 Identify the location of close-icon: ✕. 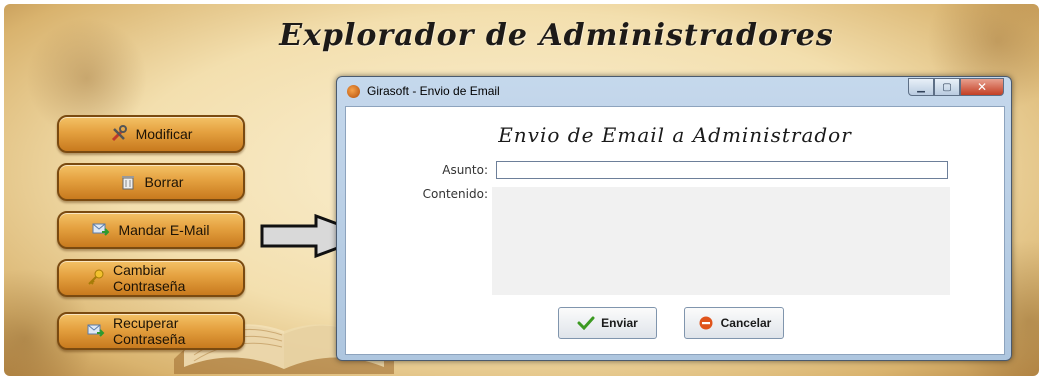
(982, 87).